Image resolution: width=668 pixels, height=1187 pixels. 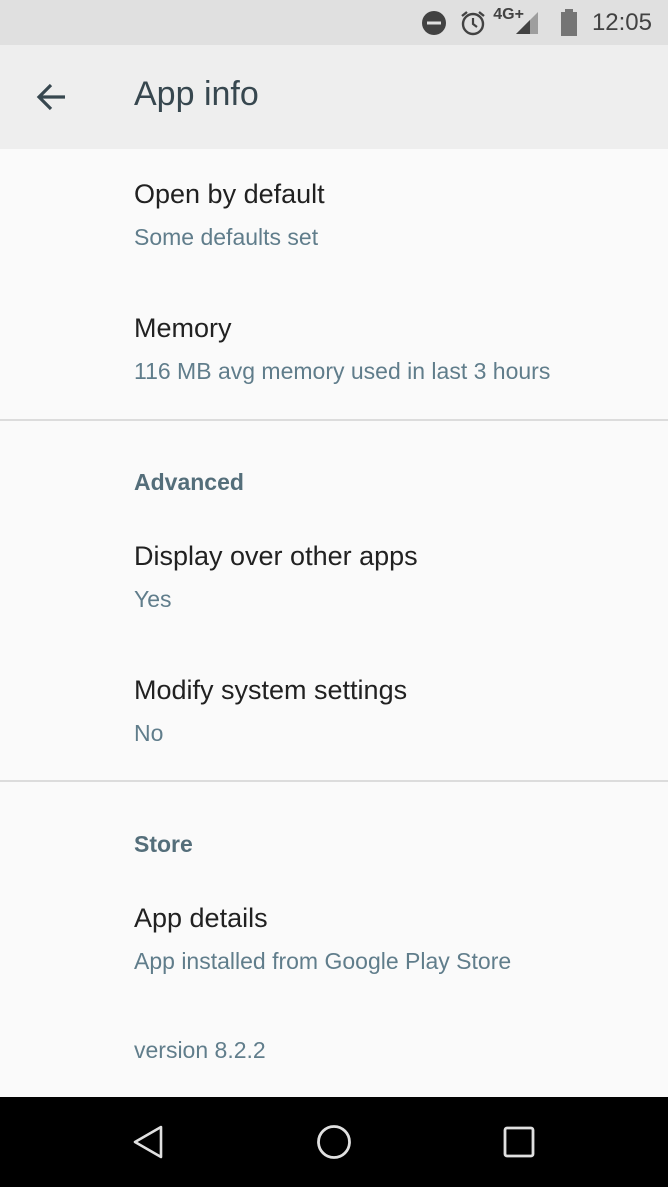 I want to click on nav-back-button, so click(x=148, y=1142).